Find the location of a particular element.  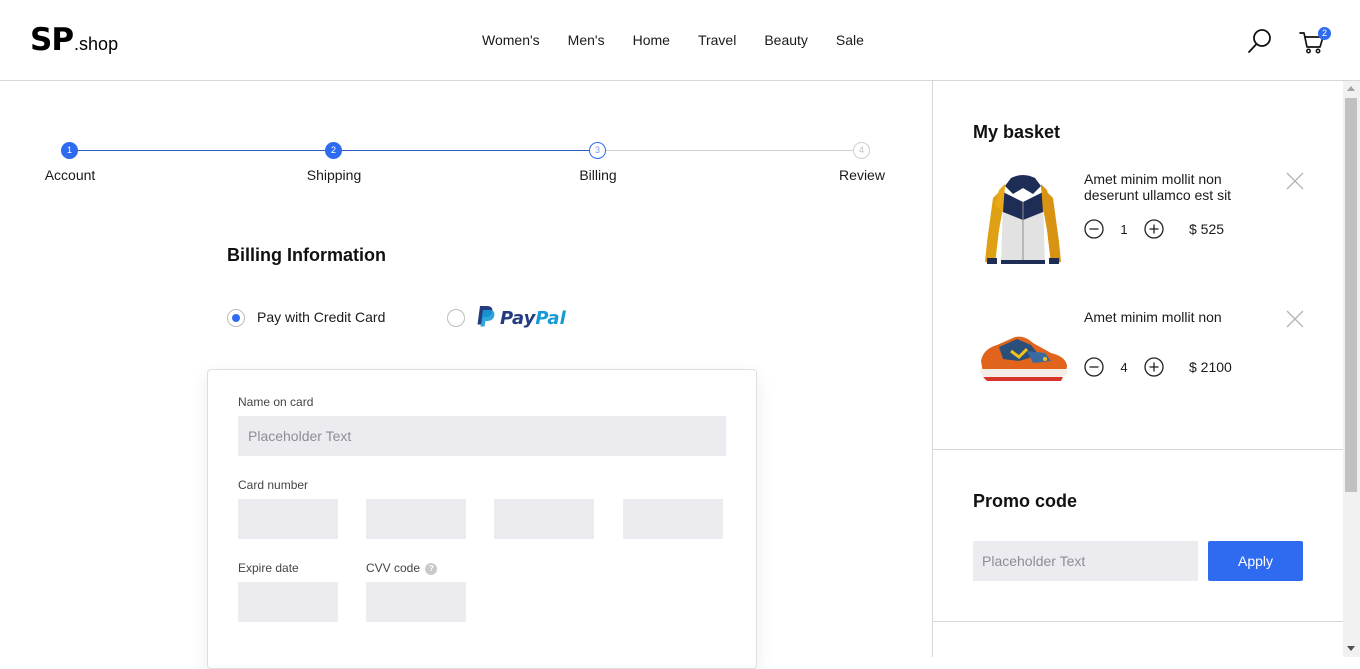

scroll-up-arrow-icon is located at coordinates (1351, 88).